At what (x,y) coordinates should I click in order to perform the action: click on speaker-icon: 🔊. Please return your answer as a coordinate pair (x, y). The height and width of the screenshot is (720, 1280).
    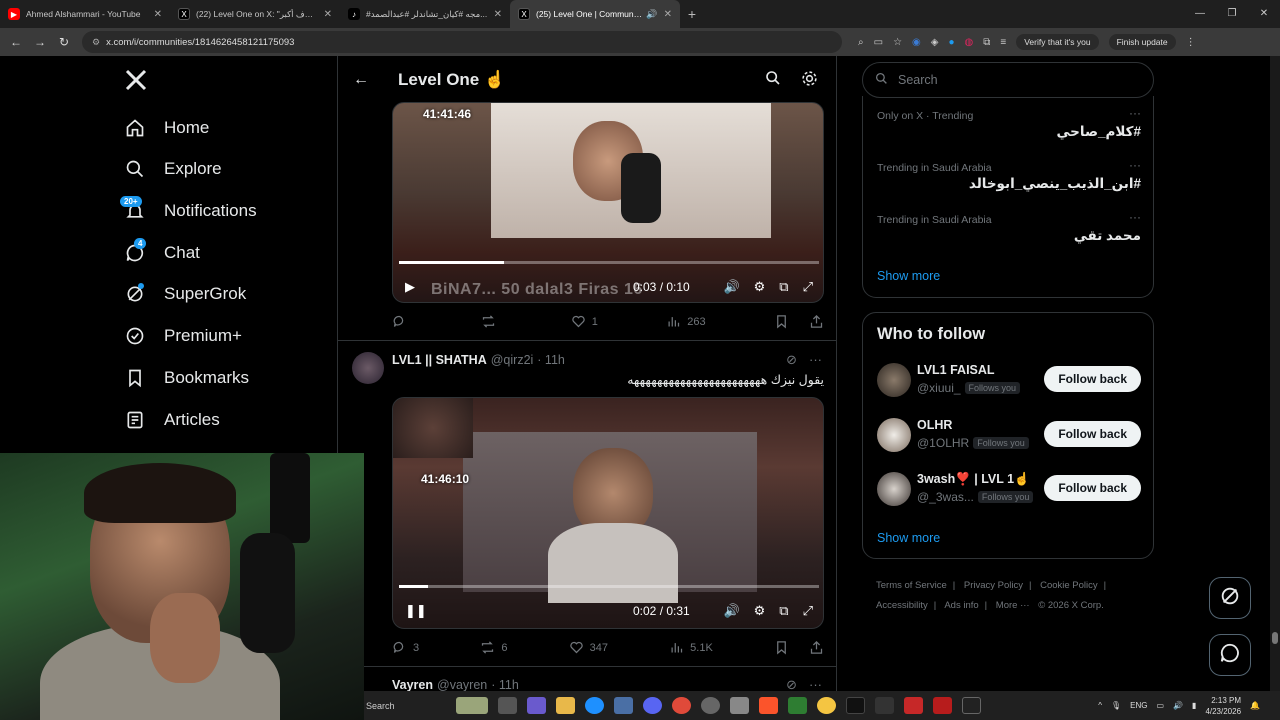
    Looking at the image, I should click on (651, 14).